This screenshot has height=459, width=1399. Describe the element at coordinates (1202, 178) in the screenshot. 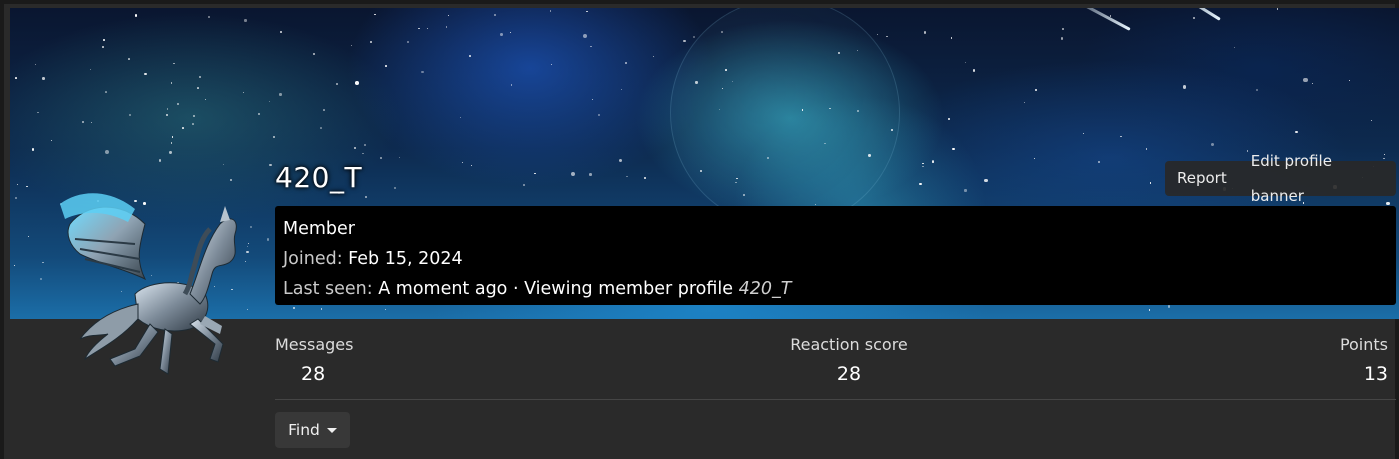

I see `report-button: Report` at that location.